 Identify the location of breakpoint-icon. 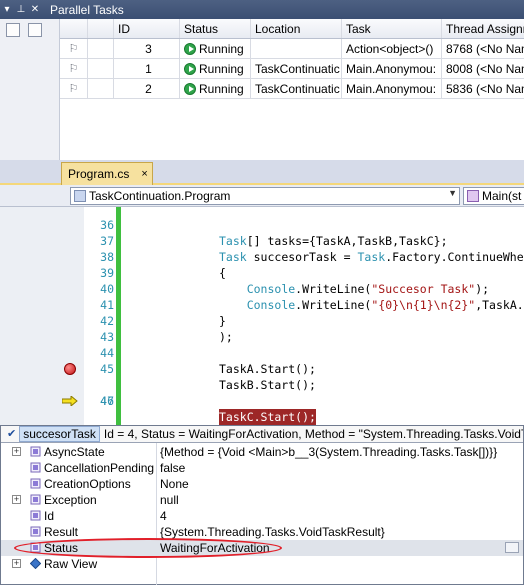
(70, 369).